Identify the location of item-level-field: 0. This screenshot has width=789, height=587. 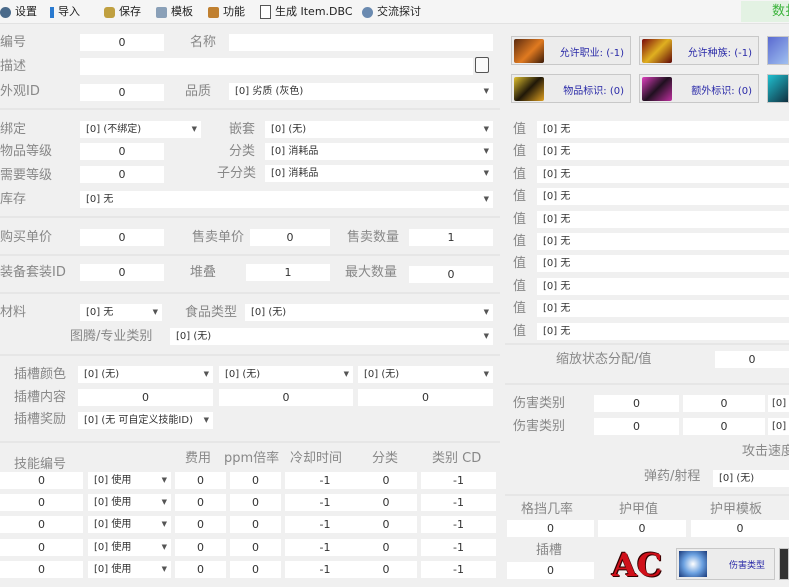
(122, 151).